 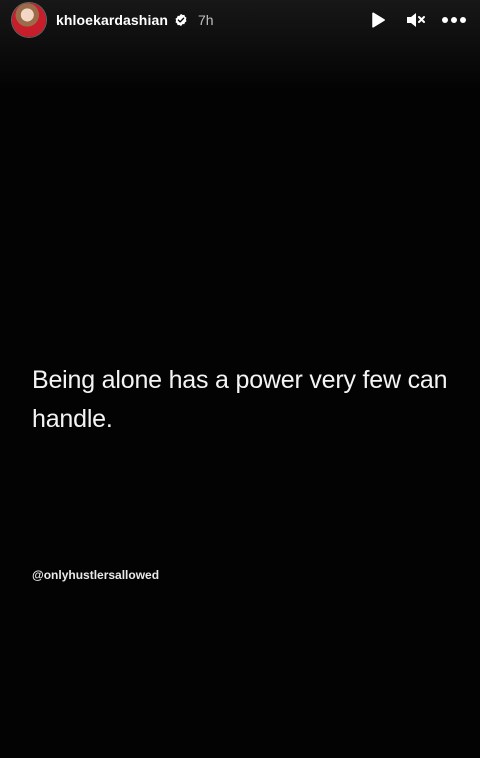 I want to click on more-options-button, so click(x=454, y=20).